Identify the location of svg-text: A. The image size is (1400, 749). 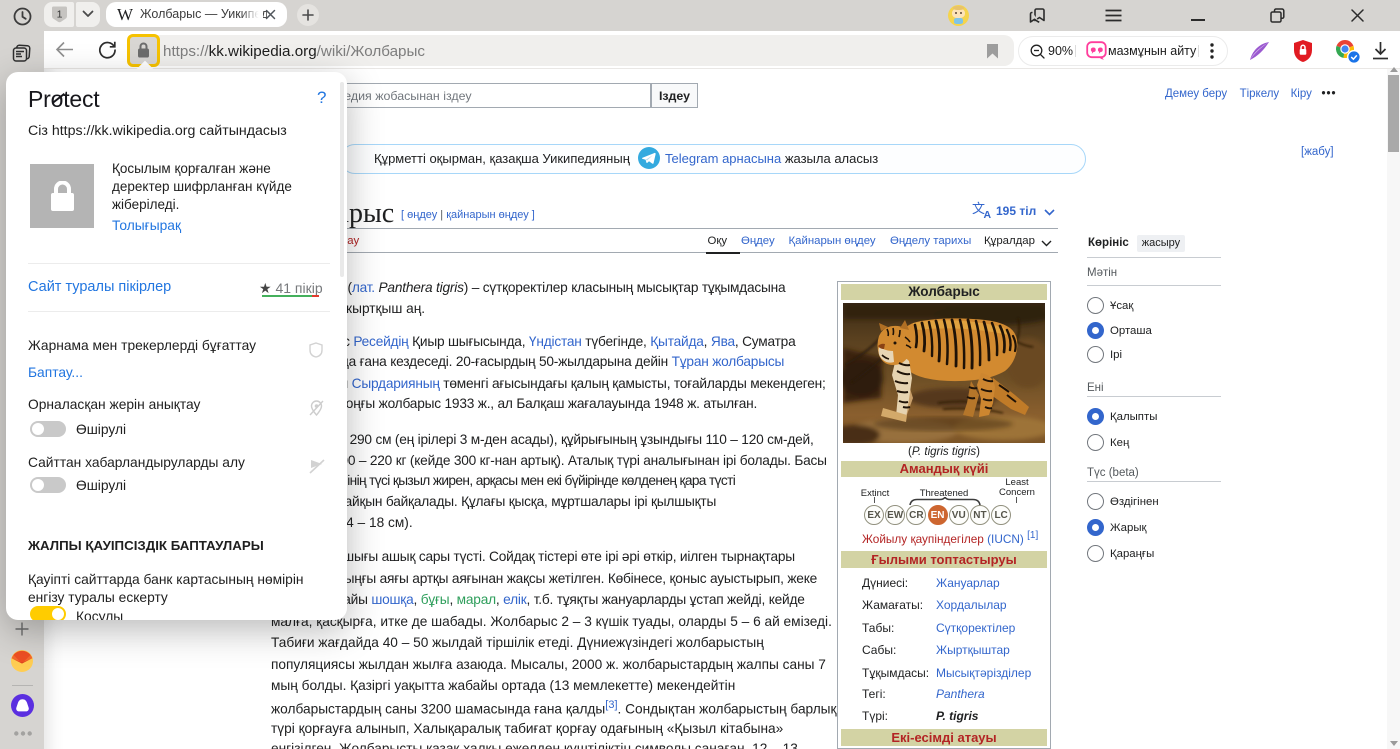
(988, 214).